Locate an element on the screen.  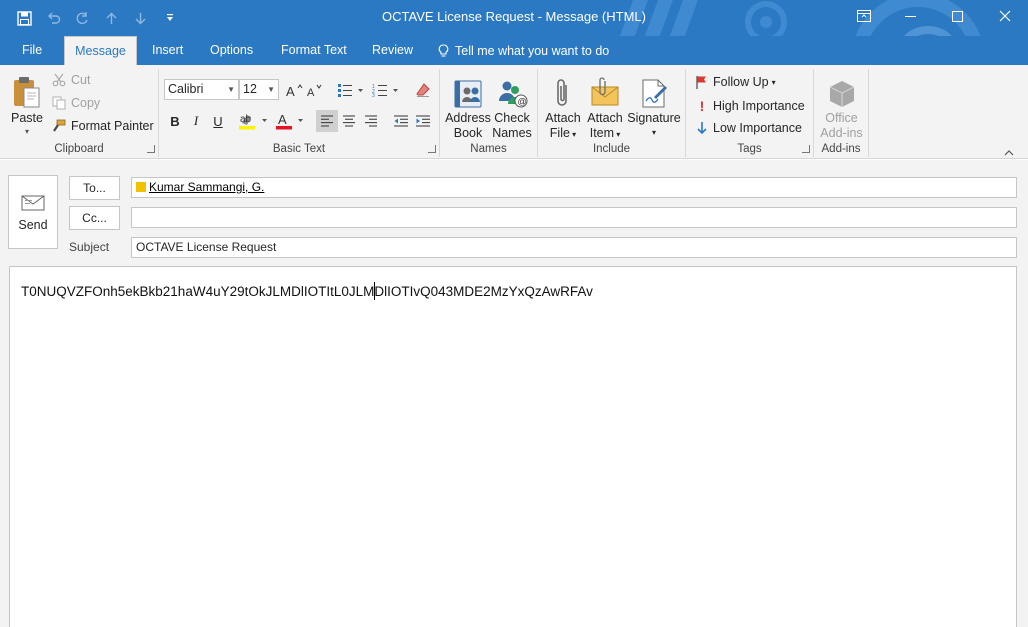
ribbon-display-options-icon is located at coordinates (863, 16).